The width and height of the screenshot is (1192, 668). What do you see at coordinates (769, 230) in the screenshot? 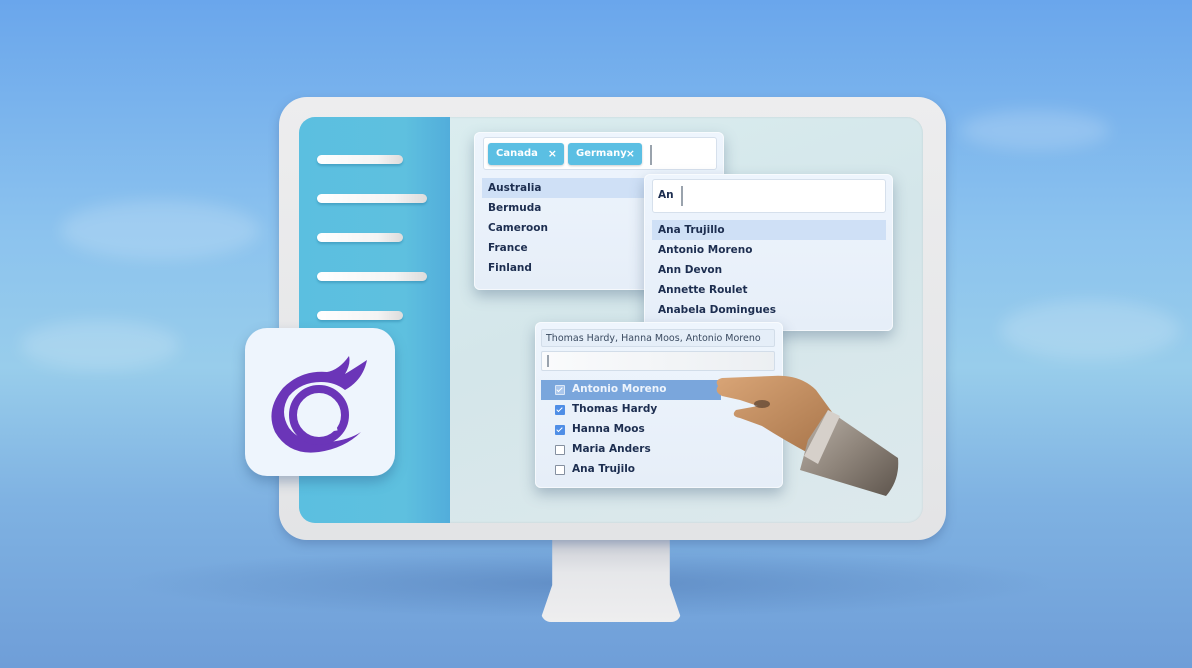
I see `autocomplete-option: Ana Trujillo` at bounding box center [769, 230].